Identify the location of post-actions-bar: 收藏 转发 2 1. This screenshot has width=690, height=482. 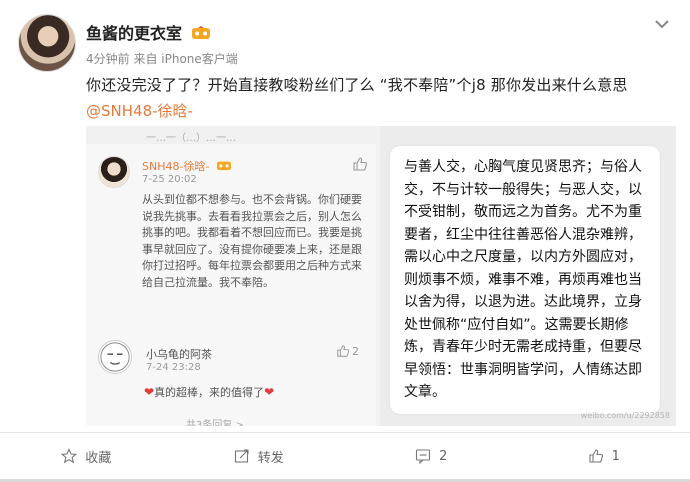
(345, 456).